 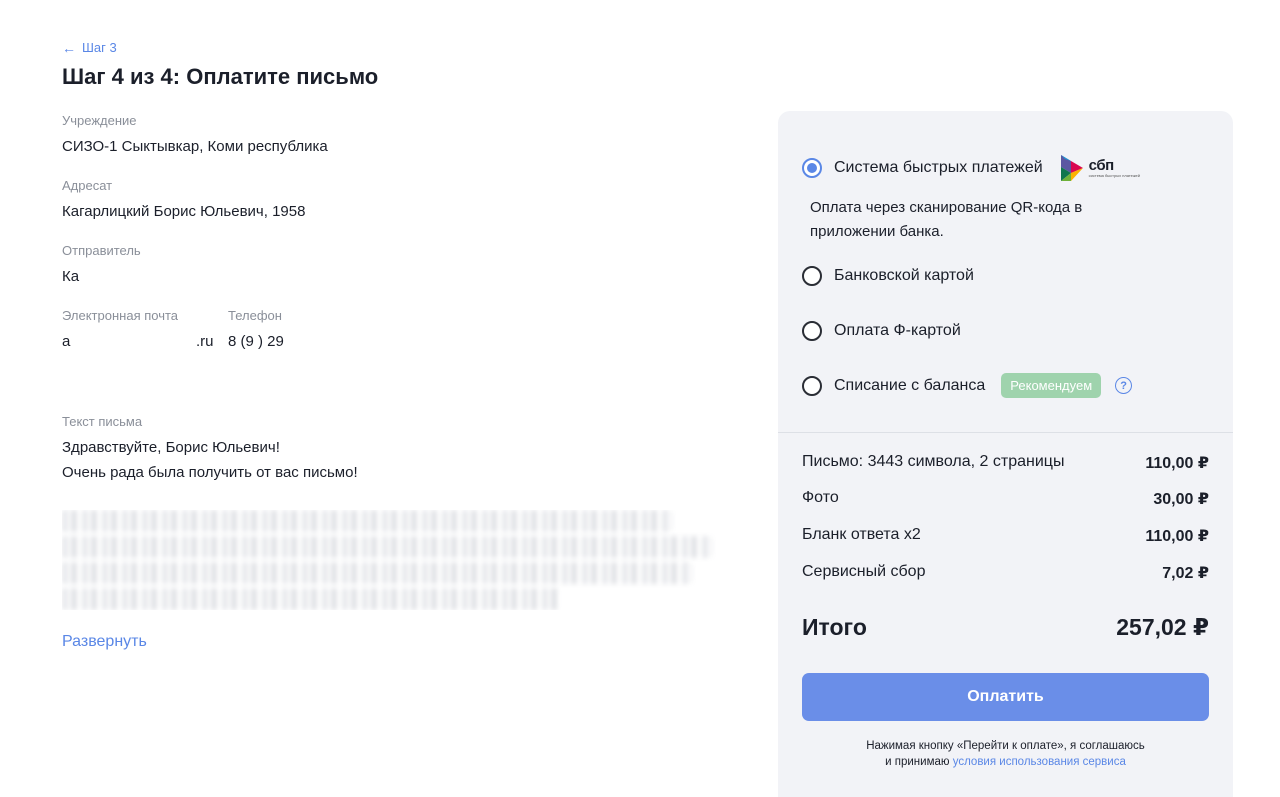 What do you see at coordinates (87, 185) in the screenshot?
I see `recipient-label: Адресат` at bounding box center [87, 185].